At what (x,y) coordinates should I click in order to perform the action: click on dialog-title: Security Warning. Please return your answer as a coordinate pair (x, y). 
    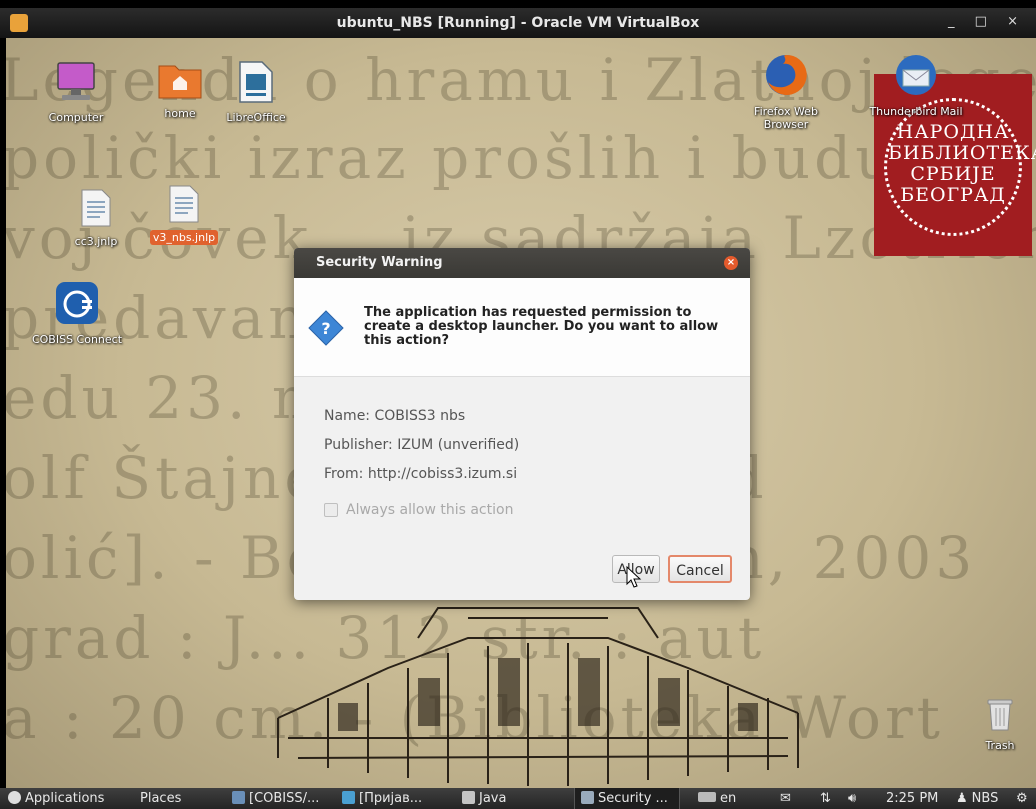
    Looking at the image, I should click on (379, 262).